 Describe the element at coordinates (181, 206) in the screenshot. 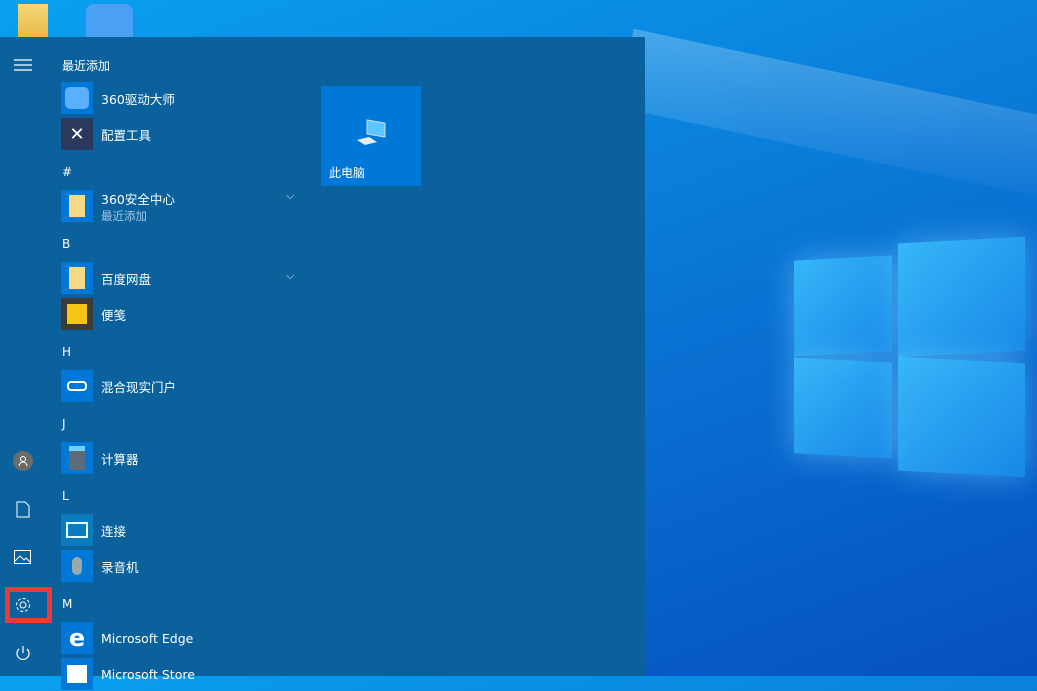

I see `app-360-security: 360安全中心 最近添加` at that location.